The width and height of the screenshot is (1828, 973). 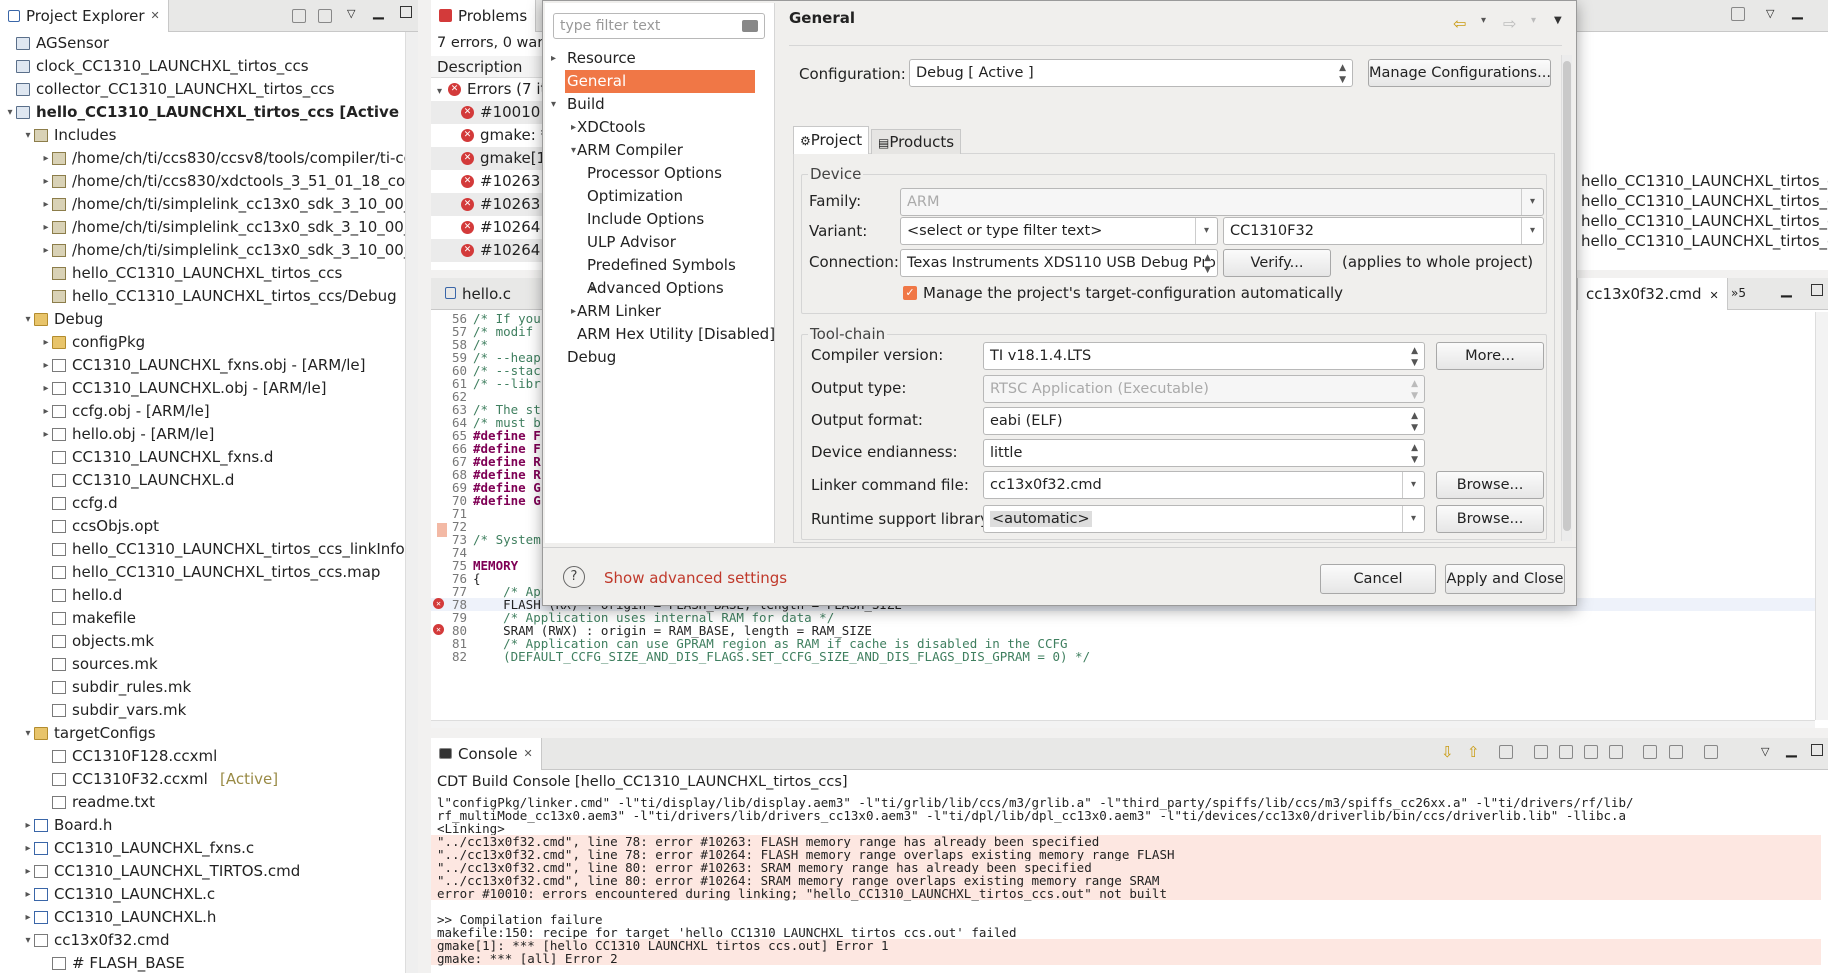 What do you see at coordinates (208, 825) in the screenshot?
I see `tree-item: ▸ Board.h` at bounding box center [208, 825].